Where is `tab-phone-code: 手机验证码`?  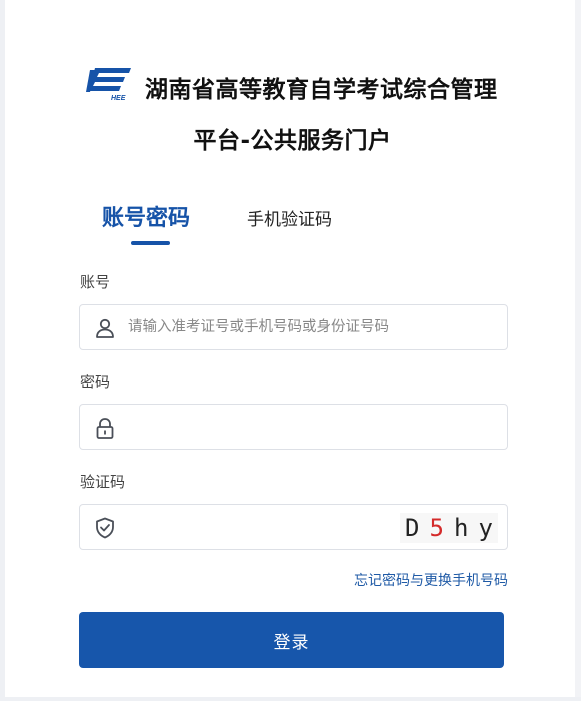 tab-phone-code: 手机验证码 is located at coordinates (289, 217).